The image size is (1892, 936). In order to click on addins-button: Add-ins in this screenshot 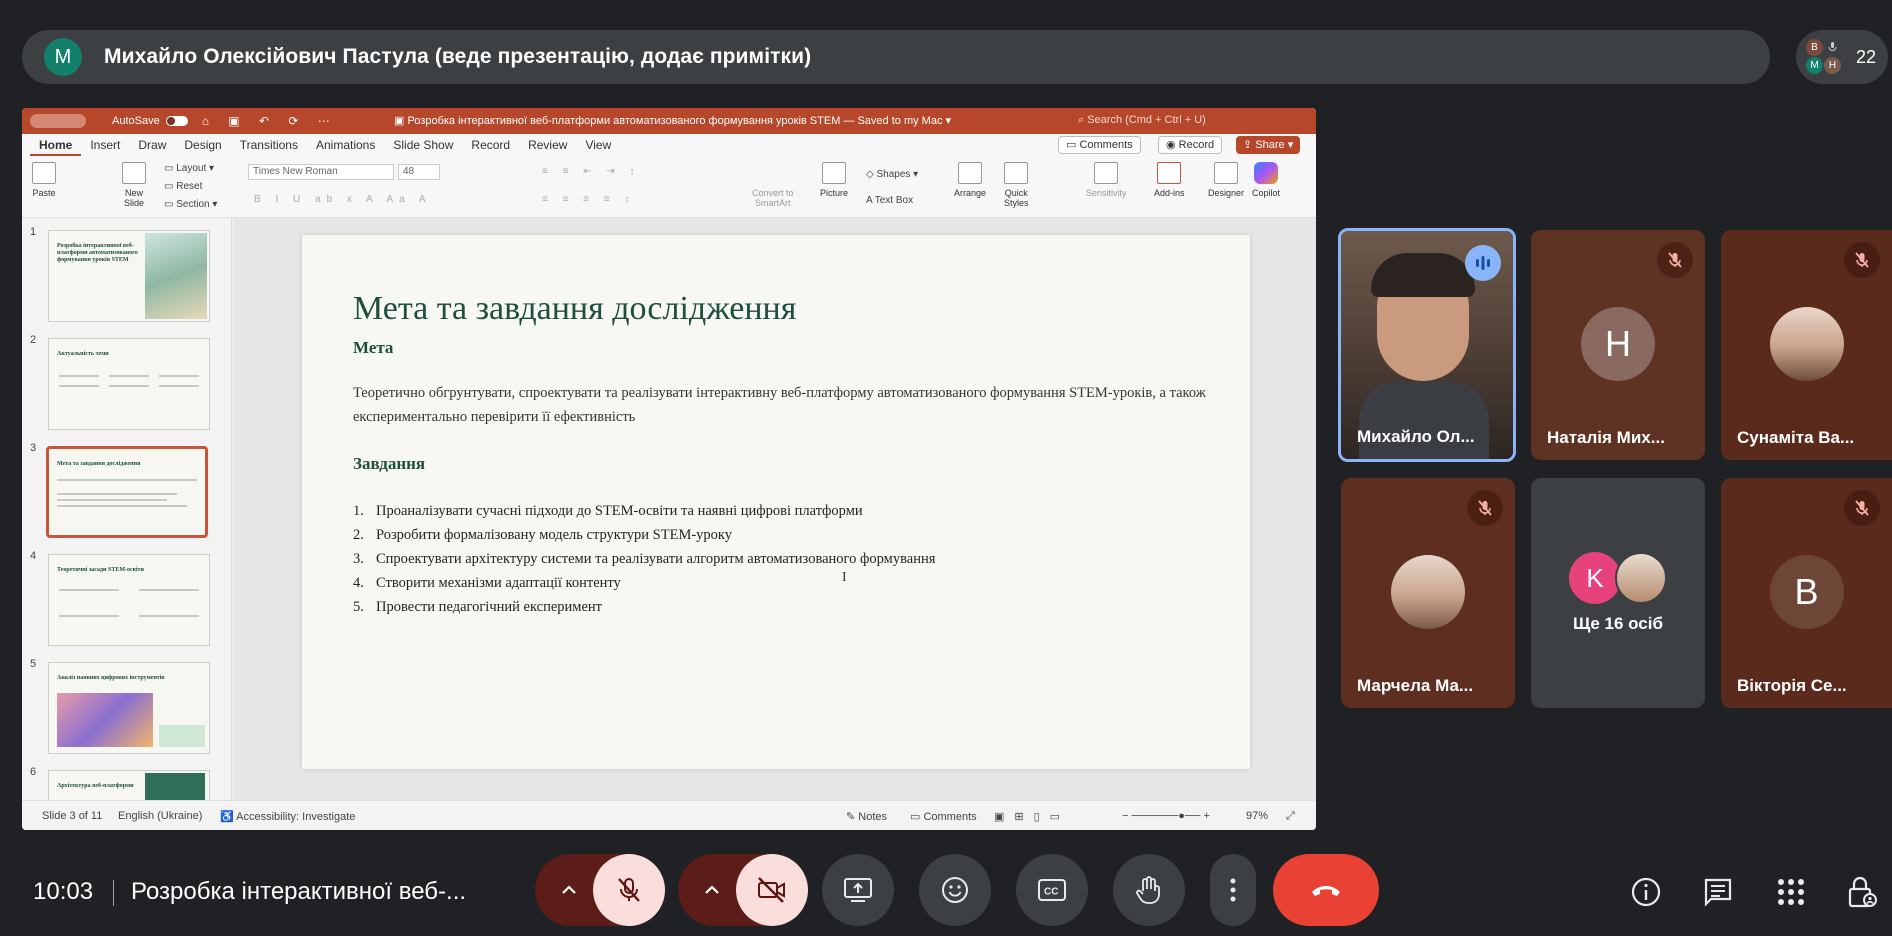, I will do `click(1169, 180)`.